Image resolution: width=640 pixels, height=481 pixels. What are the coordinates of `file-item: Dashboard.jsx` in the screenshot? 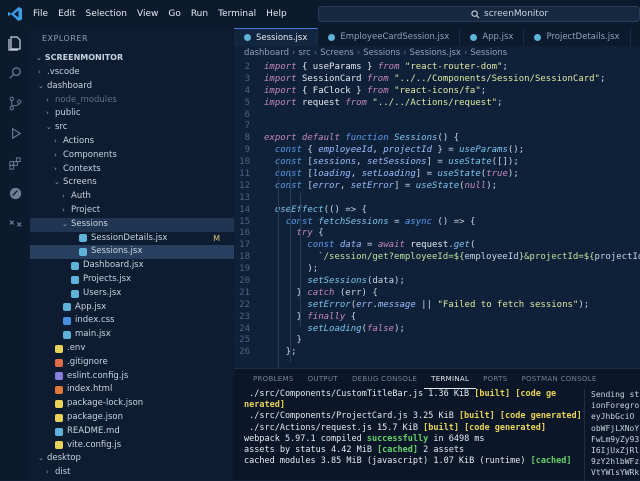 It's located at (132, 266).